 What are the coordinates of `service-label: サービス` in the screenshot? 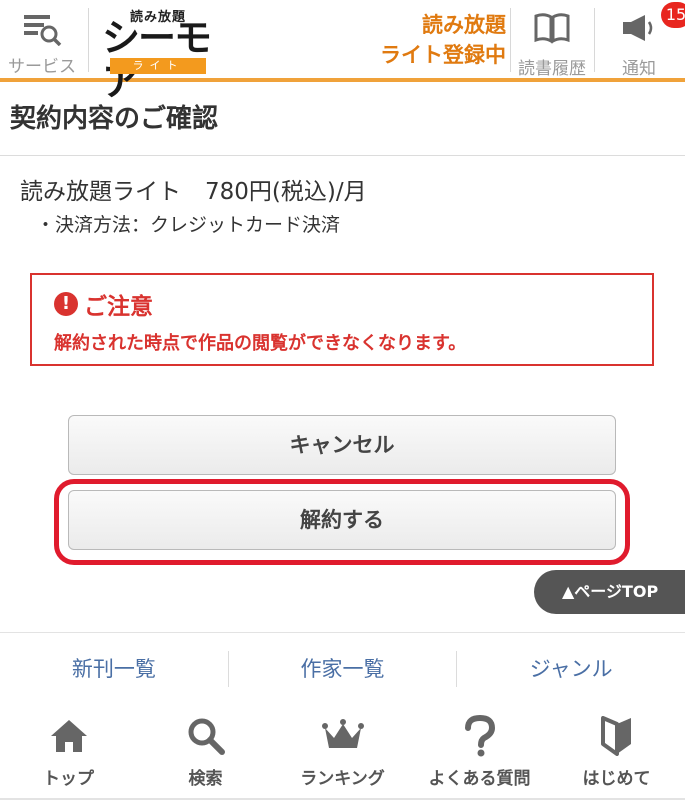 It's located at (42, 67).